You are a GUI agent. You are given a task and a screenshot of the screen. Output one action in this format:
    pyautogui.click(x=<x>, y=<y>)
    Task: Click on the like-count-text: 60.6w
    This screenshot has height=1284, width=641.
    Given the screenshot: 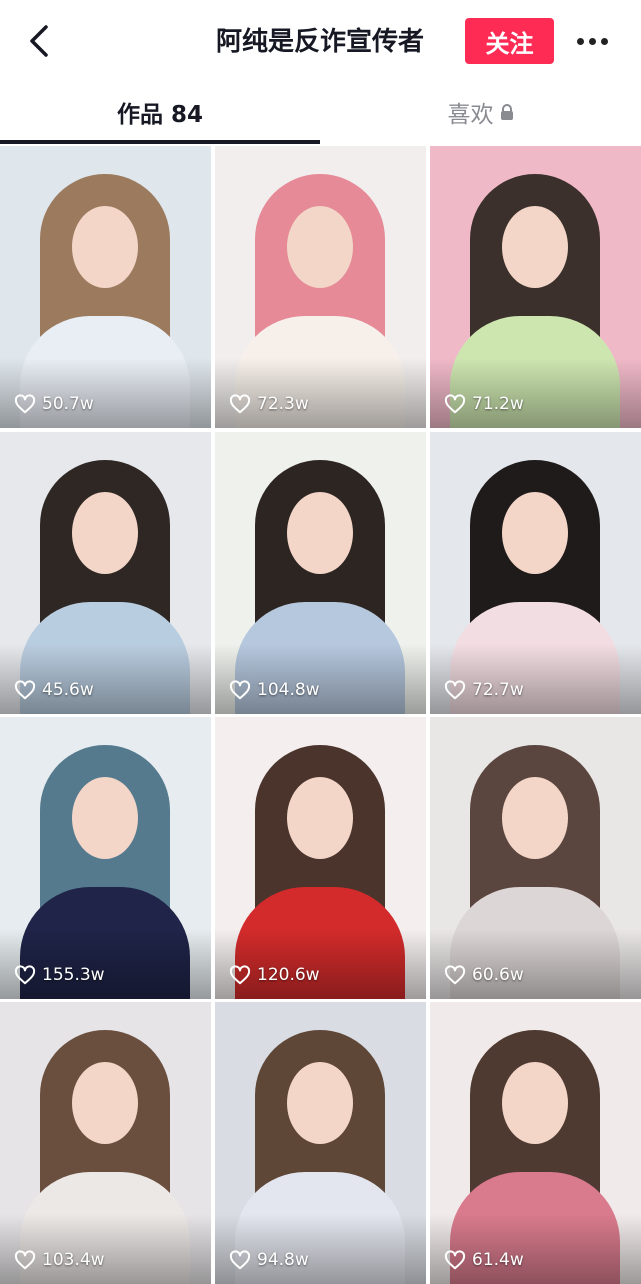 What is the action you would take?
    pyautogui.click(x=498, y=975)
    